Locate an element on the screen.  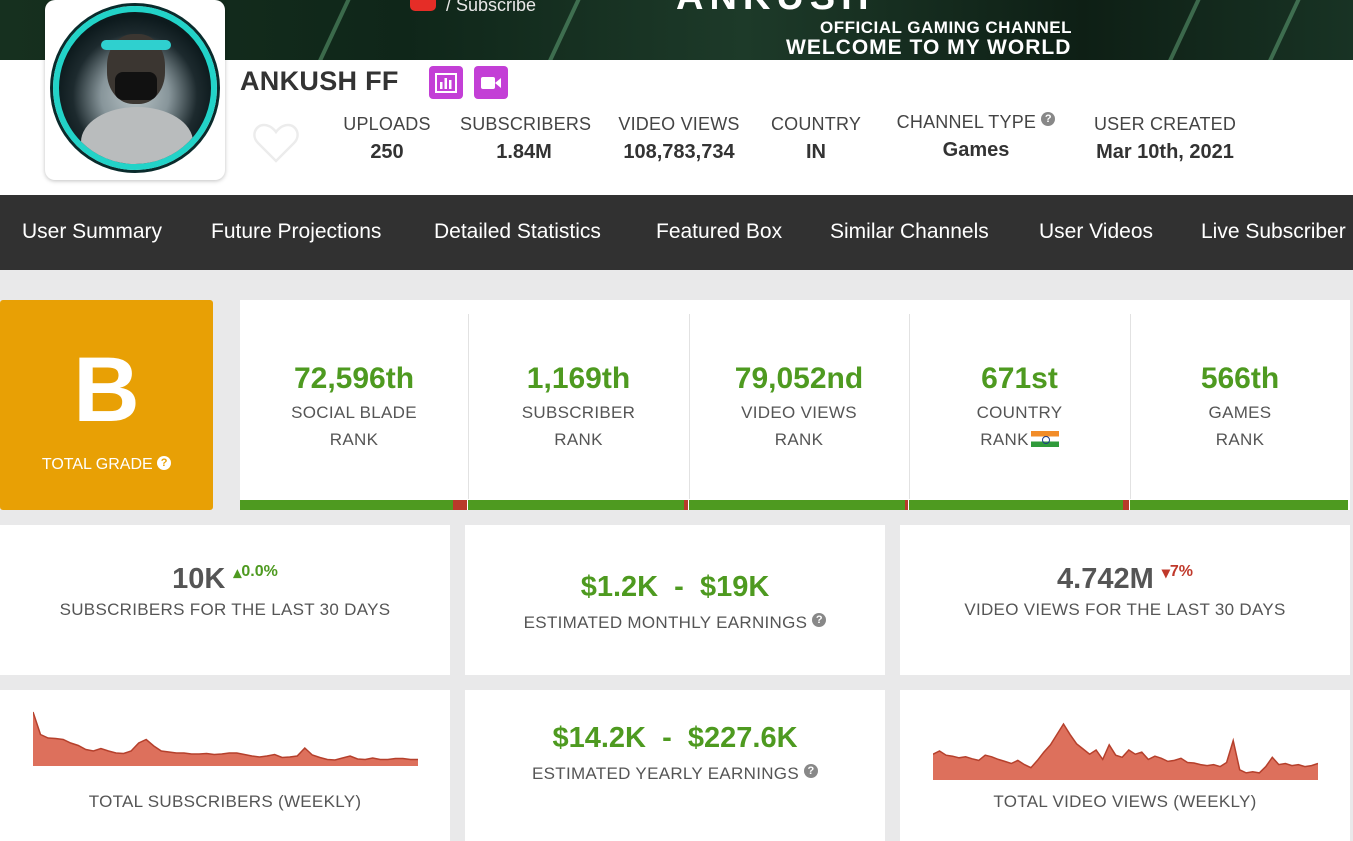
rank-label: COUNTRY is located at coordinates (1019, 412).